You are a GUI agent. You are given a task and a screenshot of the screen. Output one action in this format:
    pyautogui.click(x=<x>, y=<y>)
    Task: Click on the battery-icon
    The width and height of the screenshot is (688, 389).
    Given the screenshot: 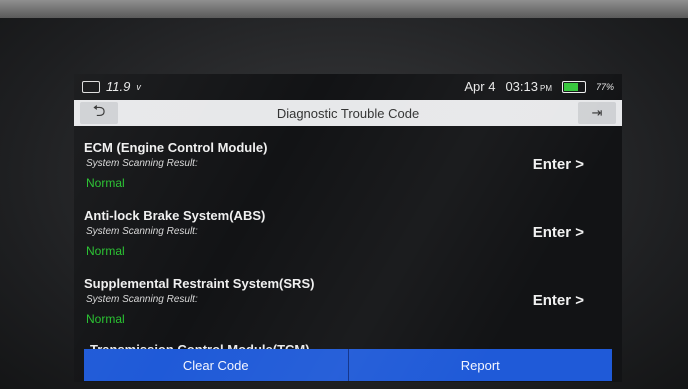 What is the action you would take?
    pyautogui.click(x=573, y=86)
    